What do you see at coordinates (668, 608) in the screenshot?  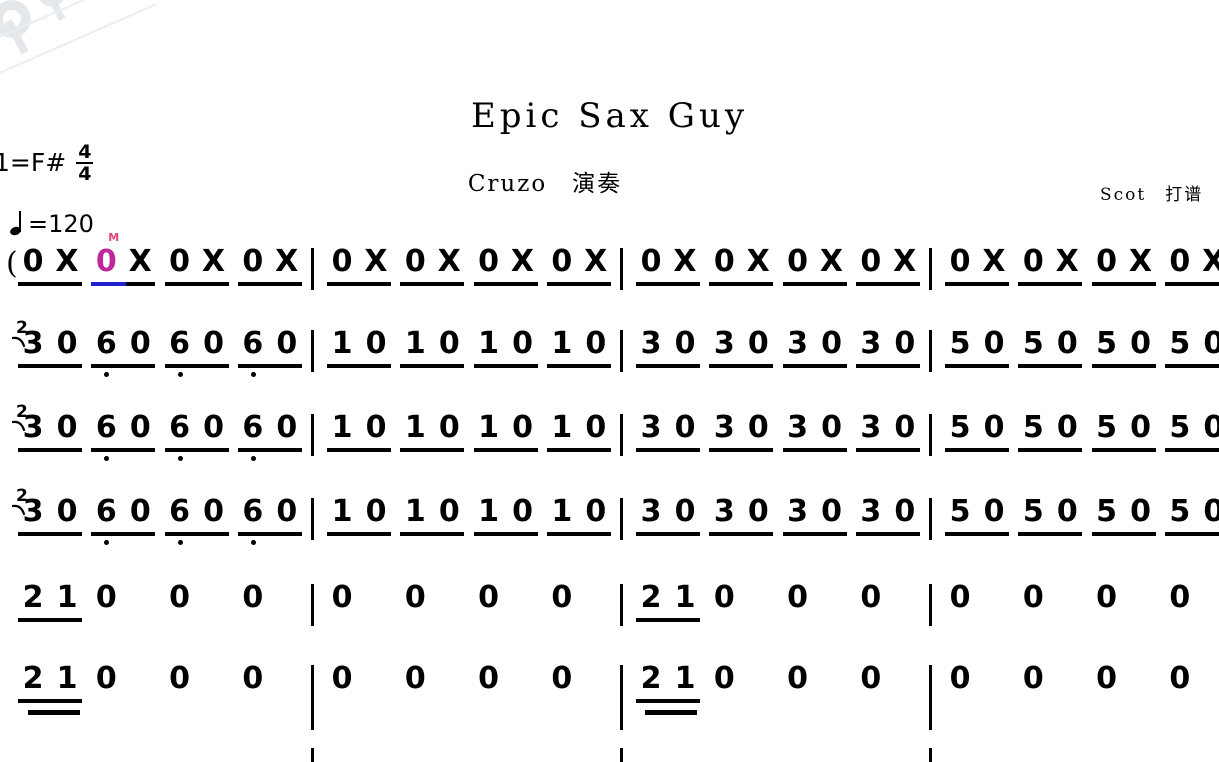 I see `beat-group: 21` at bounding box center [668, 608].